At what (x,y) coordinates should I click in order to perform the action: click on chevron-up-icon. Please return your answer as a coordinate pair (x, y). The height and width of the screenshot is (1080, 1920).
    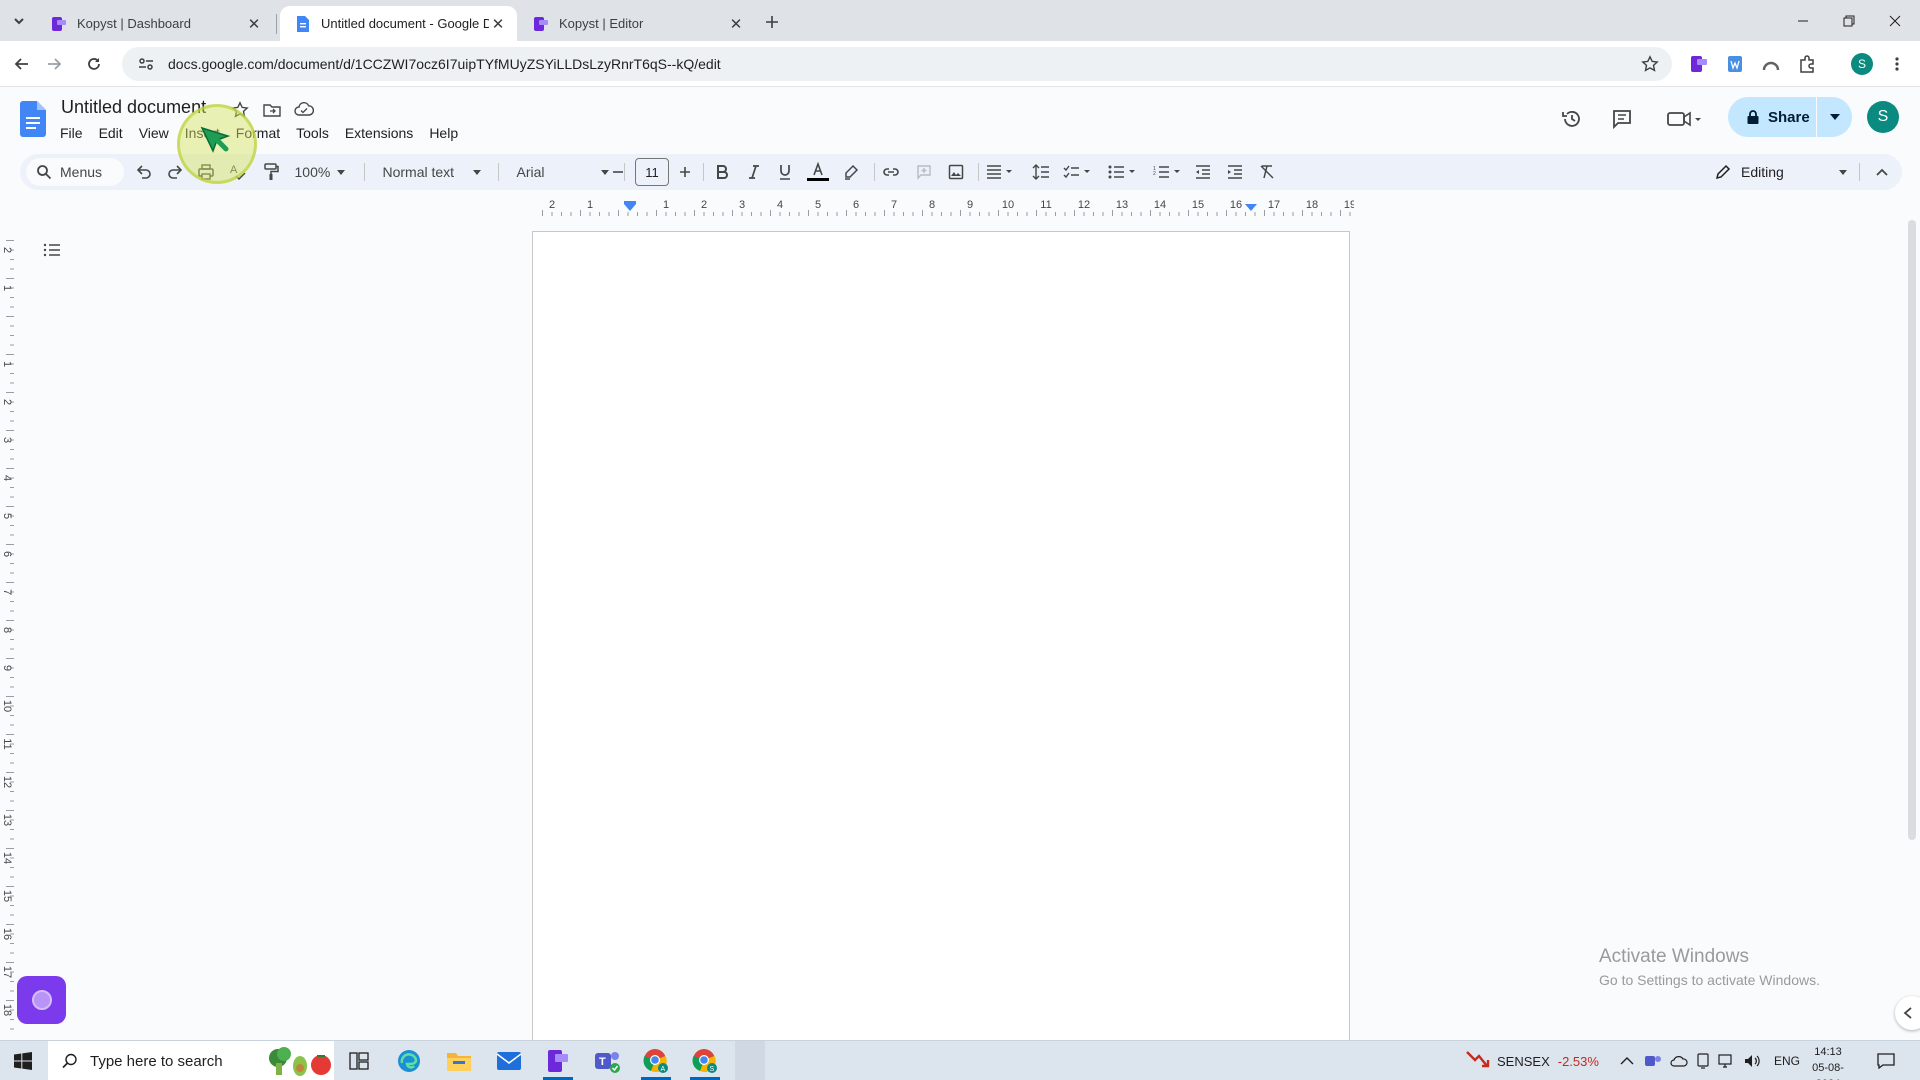
    Looking at the image, I should click on (1627, 1061).